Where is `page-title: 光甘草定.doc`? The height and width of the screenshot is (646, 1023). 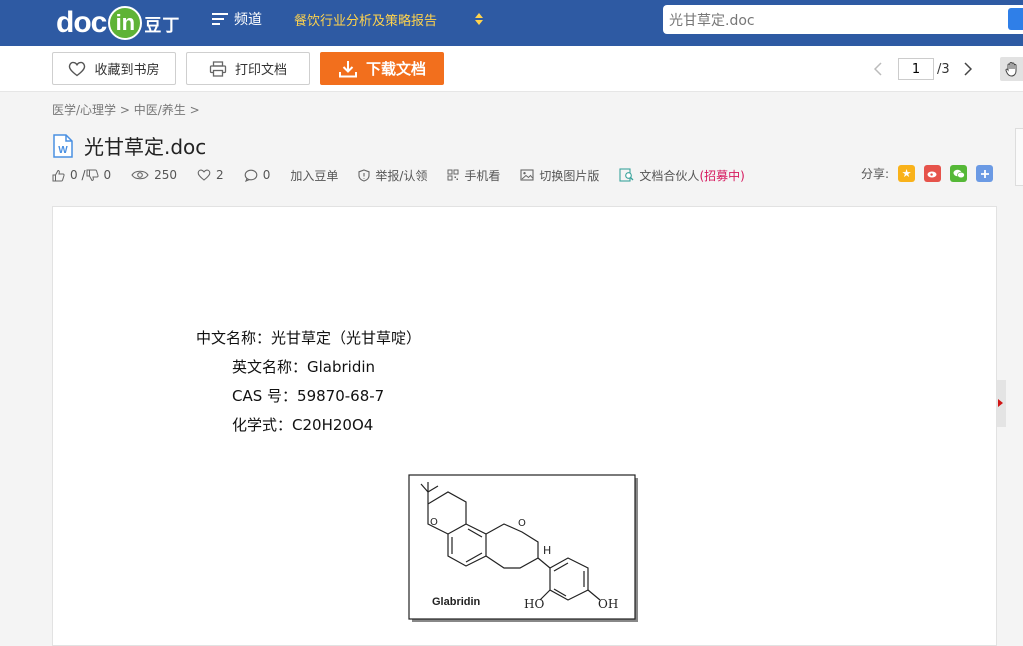
page-title: 光甘草定.doc is located at coordinates (145, 147).